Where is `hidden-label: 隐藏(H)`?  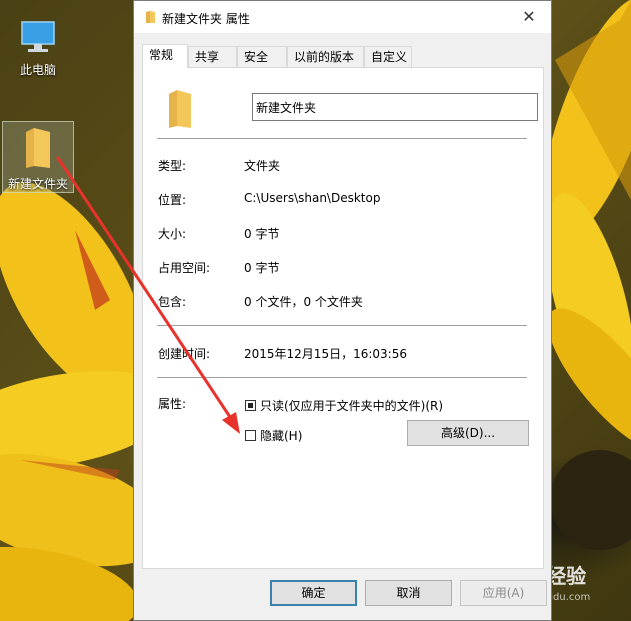
hidden-label: 隐藏(H) is located at coordinates (281, 435).